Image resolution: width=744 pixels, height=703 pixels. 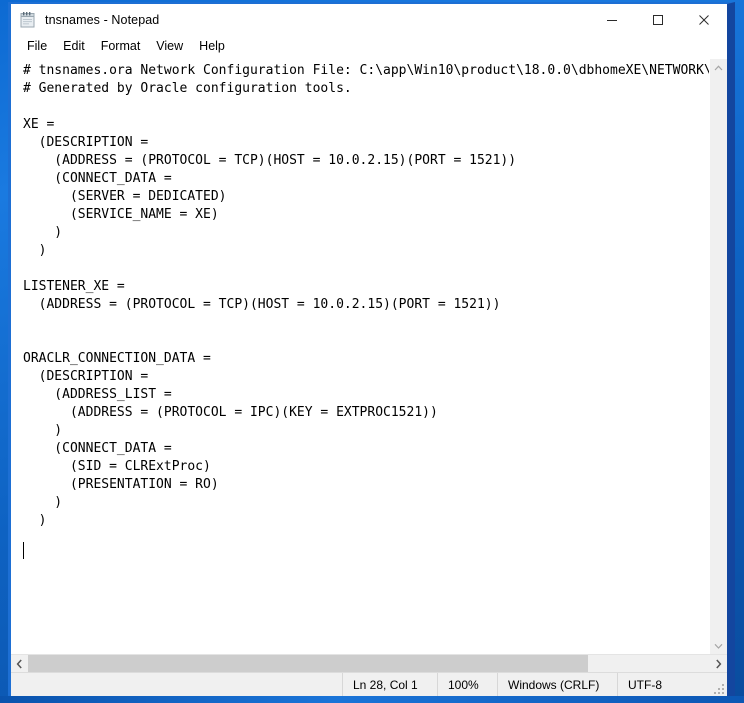 I want to click on scroll-left-button, so click(x=19, y=663).